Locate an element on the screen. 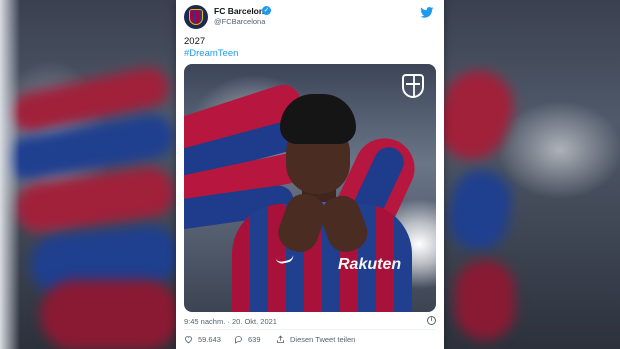 The image size is (620, 349). reply-icon is located at coordinates (238, 340).